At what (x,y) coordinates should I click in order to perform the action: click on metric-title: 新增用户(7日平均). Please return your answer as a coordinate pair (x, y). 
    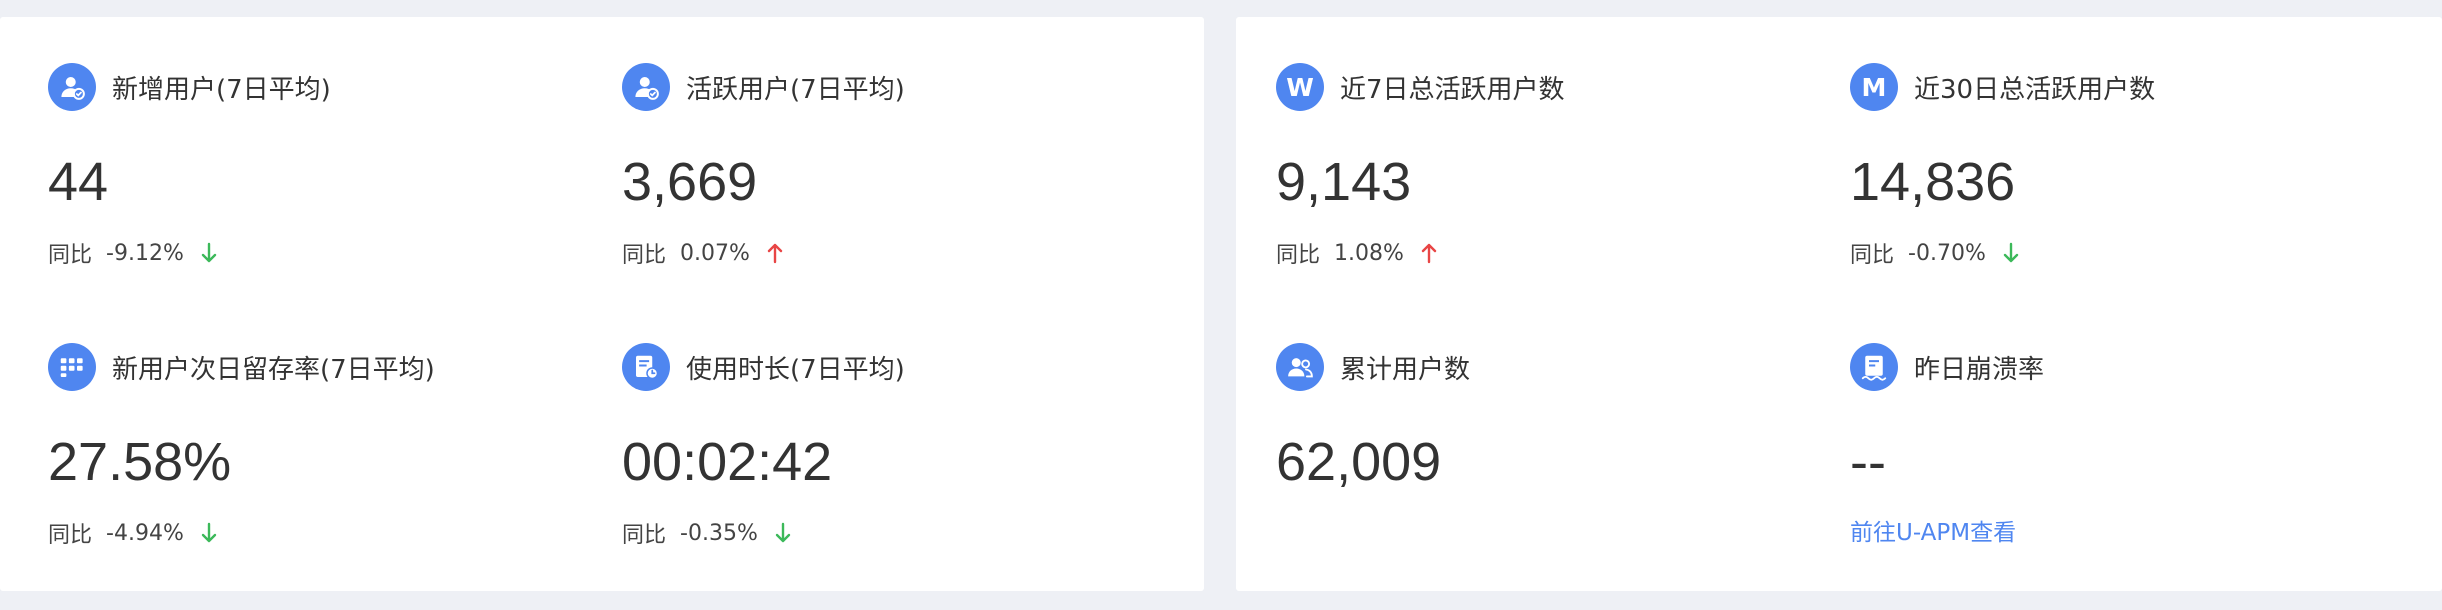
    Looking at the image, I should click on (221, 89).